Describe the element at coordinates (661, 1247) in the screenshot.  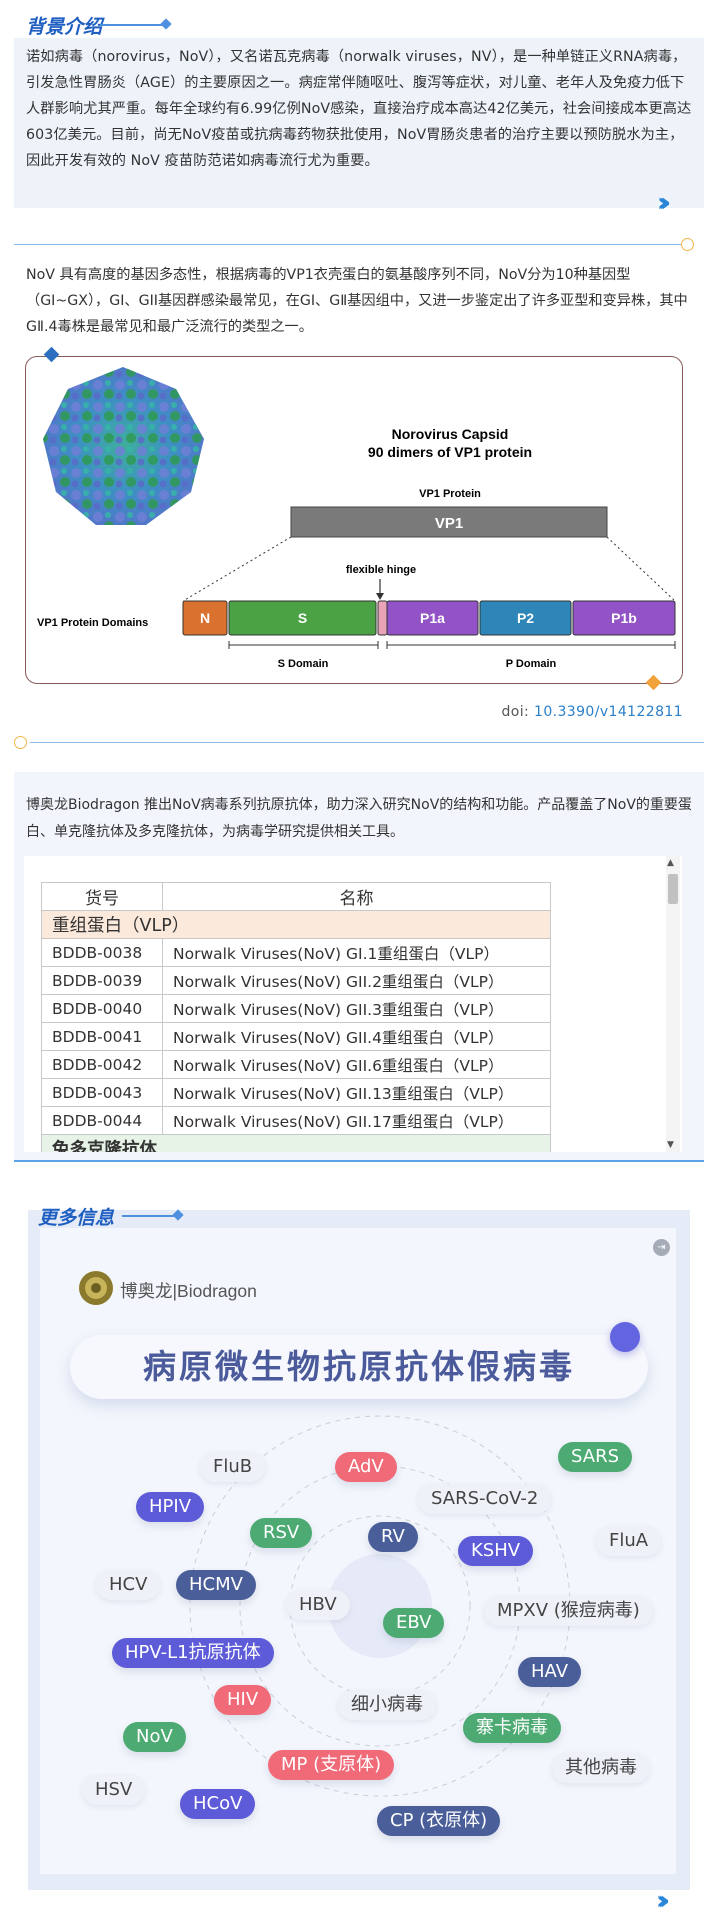
I see `exit-icon: ⇥` at that location.